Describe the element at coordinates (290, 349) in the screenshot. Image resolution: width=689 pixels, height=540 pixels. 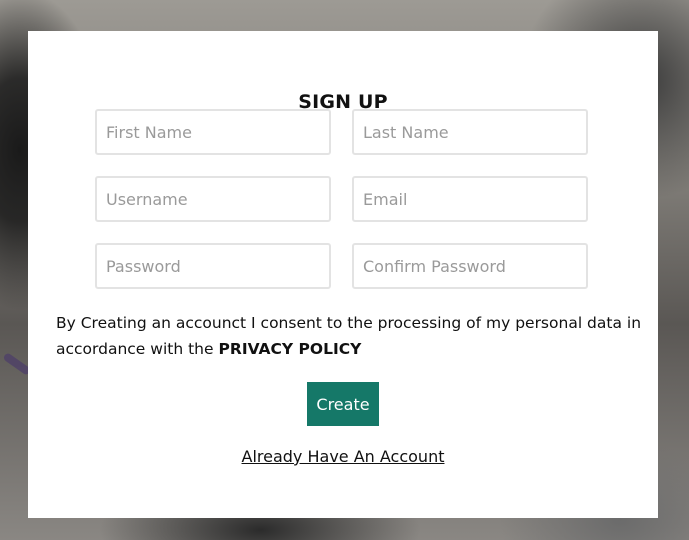
I see `privacy-policy-link: PRIVACY POLICY` at that location.